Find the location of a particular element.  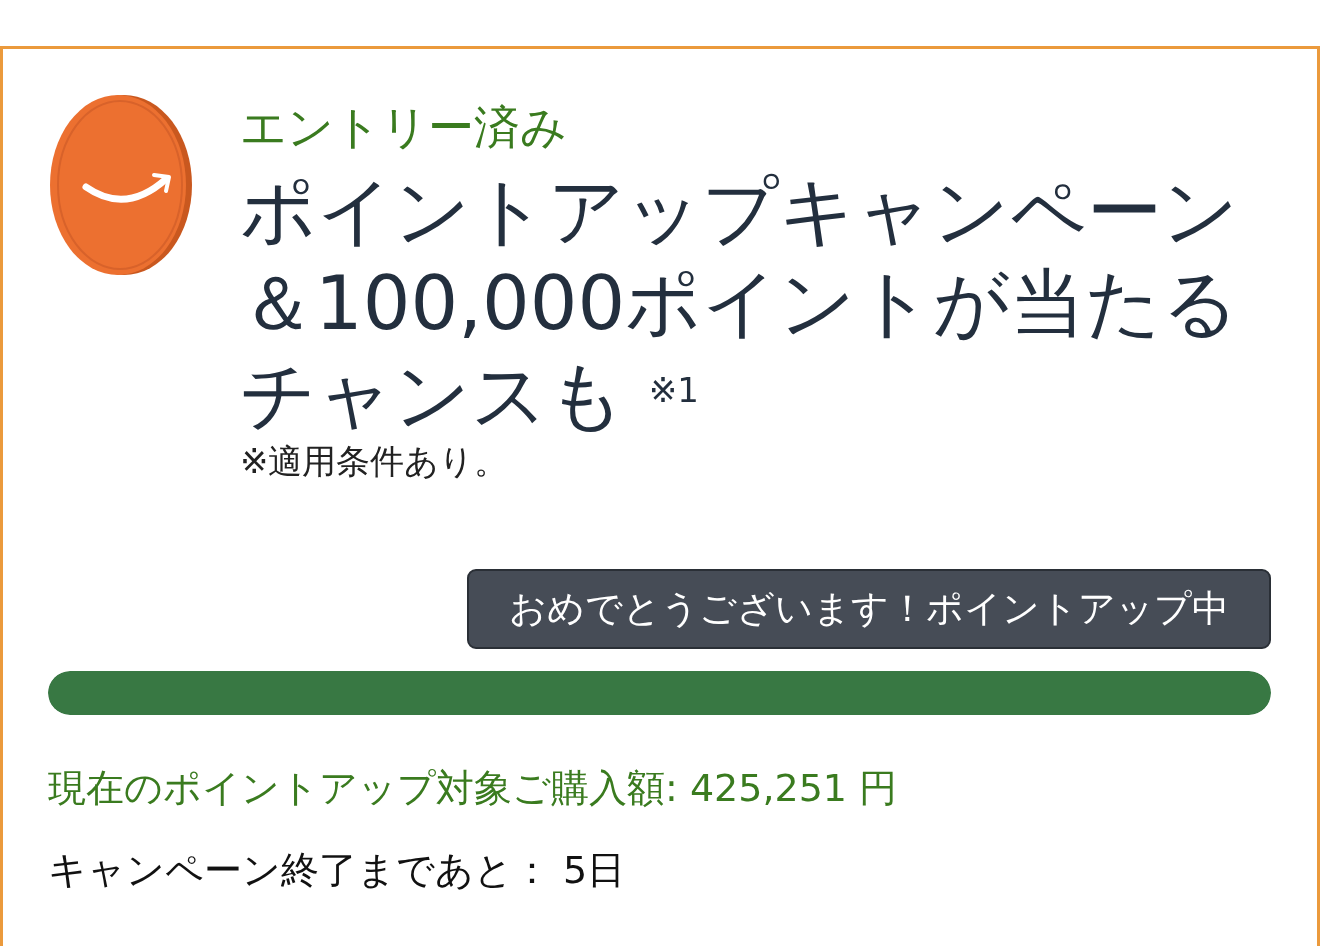

purchase-amount: 現在のポイントアップ対象ご購入額: 425,251 円 is located at coordinates (473, 788).